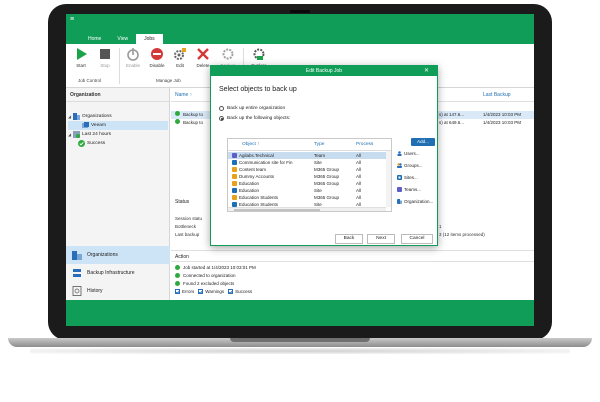  Describe the element at coordinates (272, 162) in the screenshot. I see `object-name-cell: Communication site for Fin` at that location.